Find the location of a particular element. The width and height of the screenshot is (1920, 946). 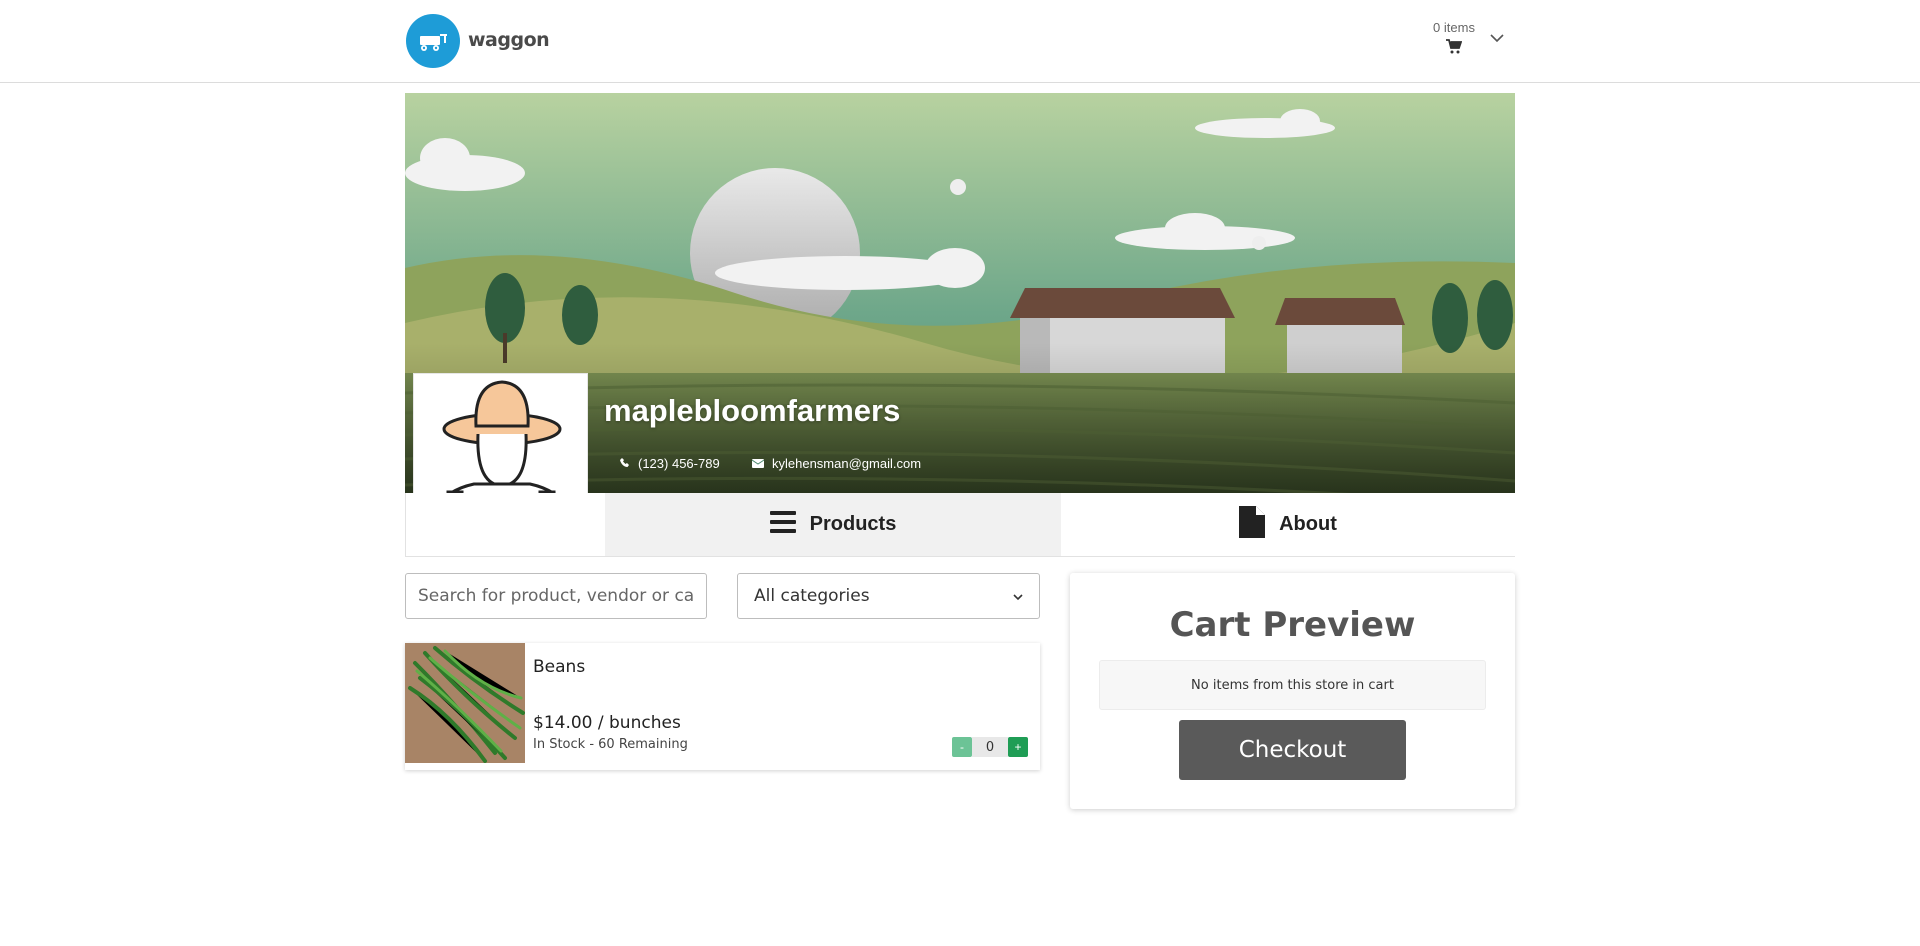

product-search-input is located at coordinates (556, 596).